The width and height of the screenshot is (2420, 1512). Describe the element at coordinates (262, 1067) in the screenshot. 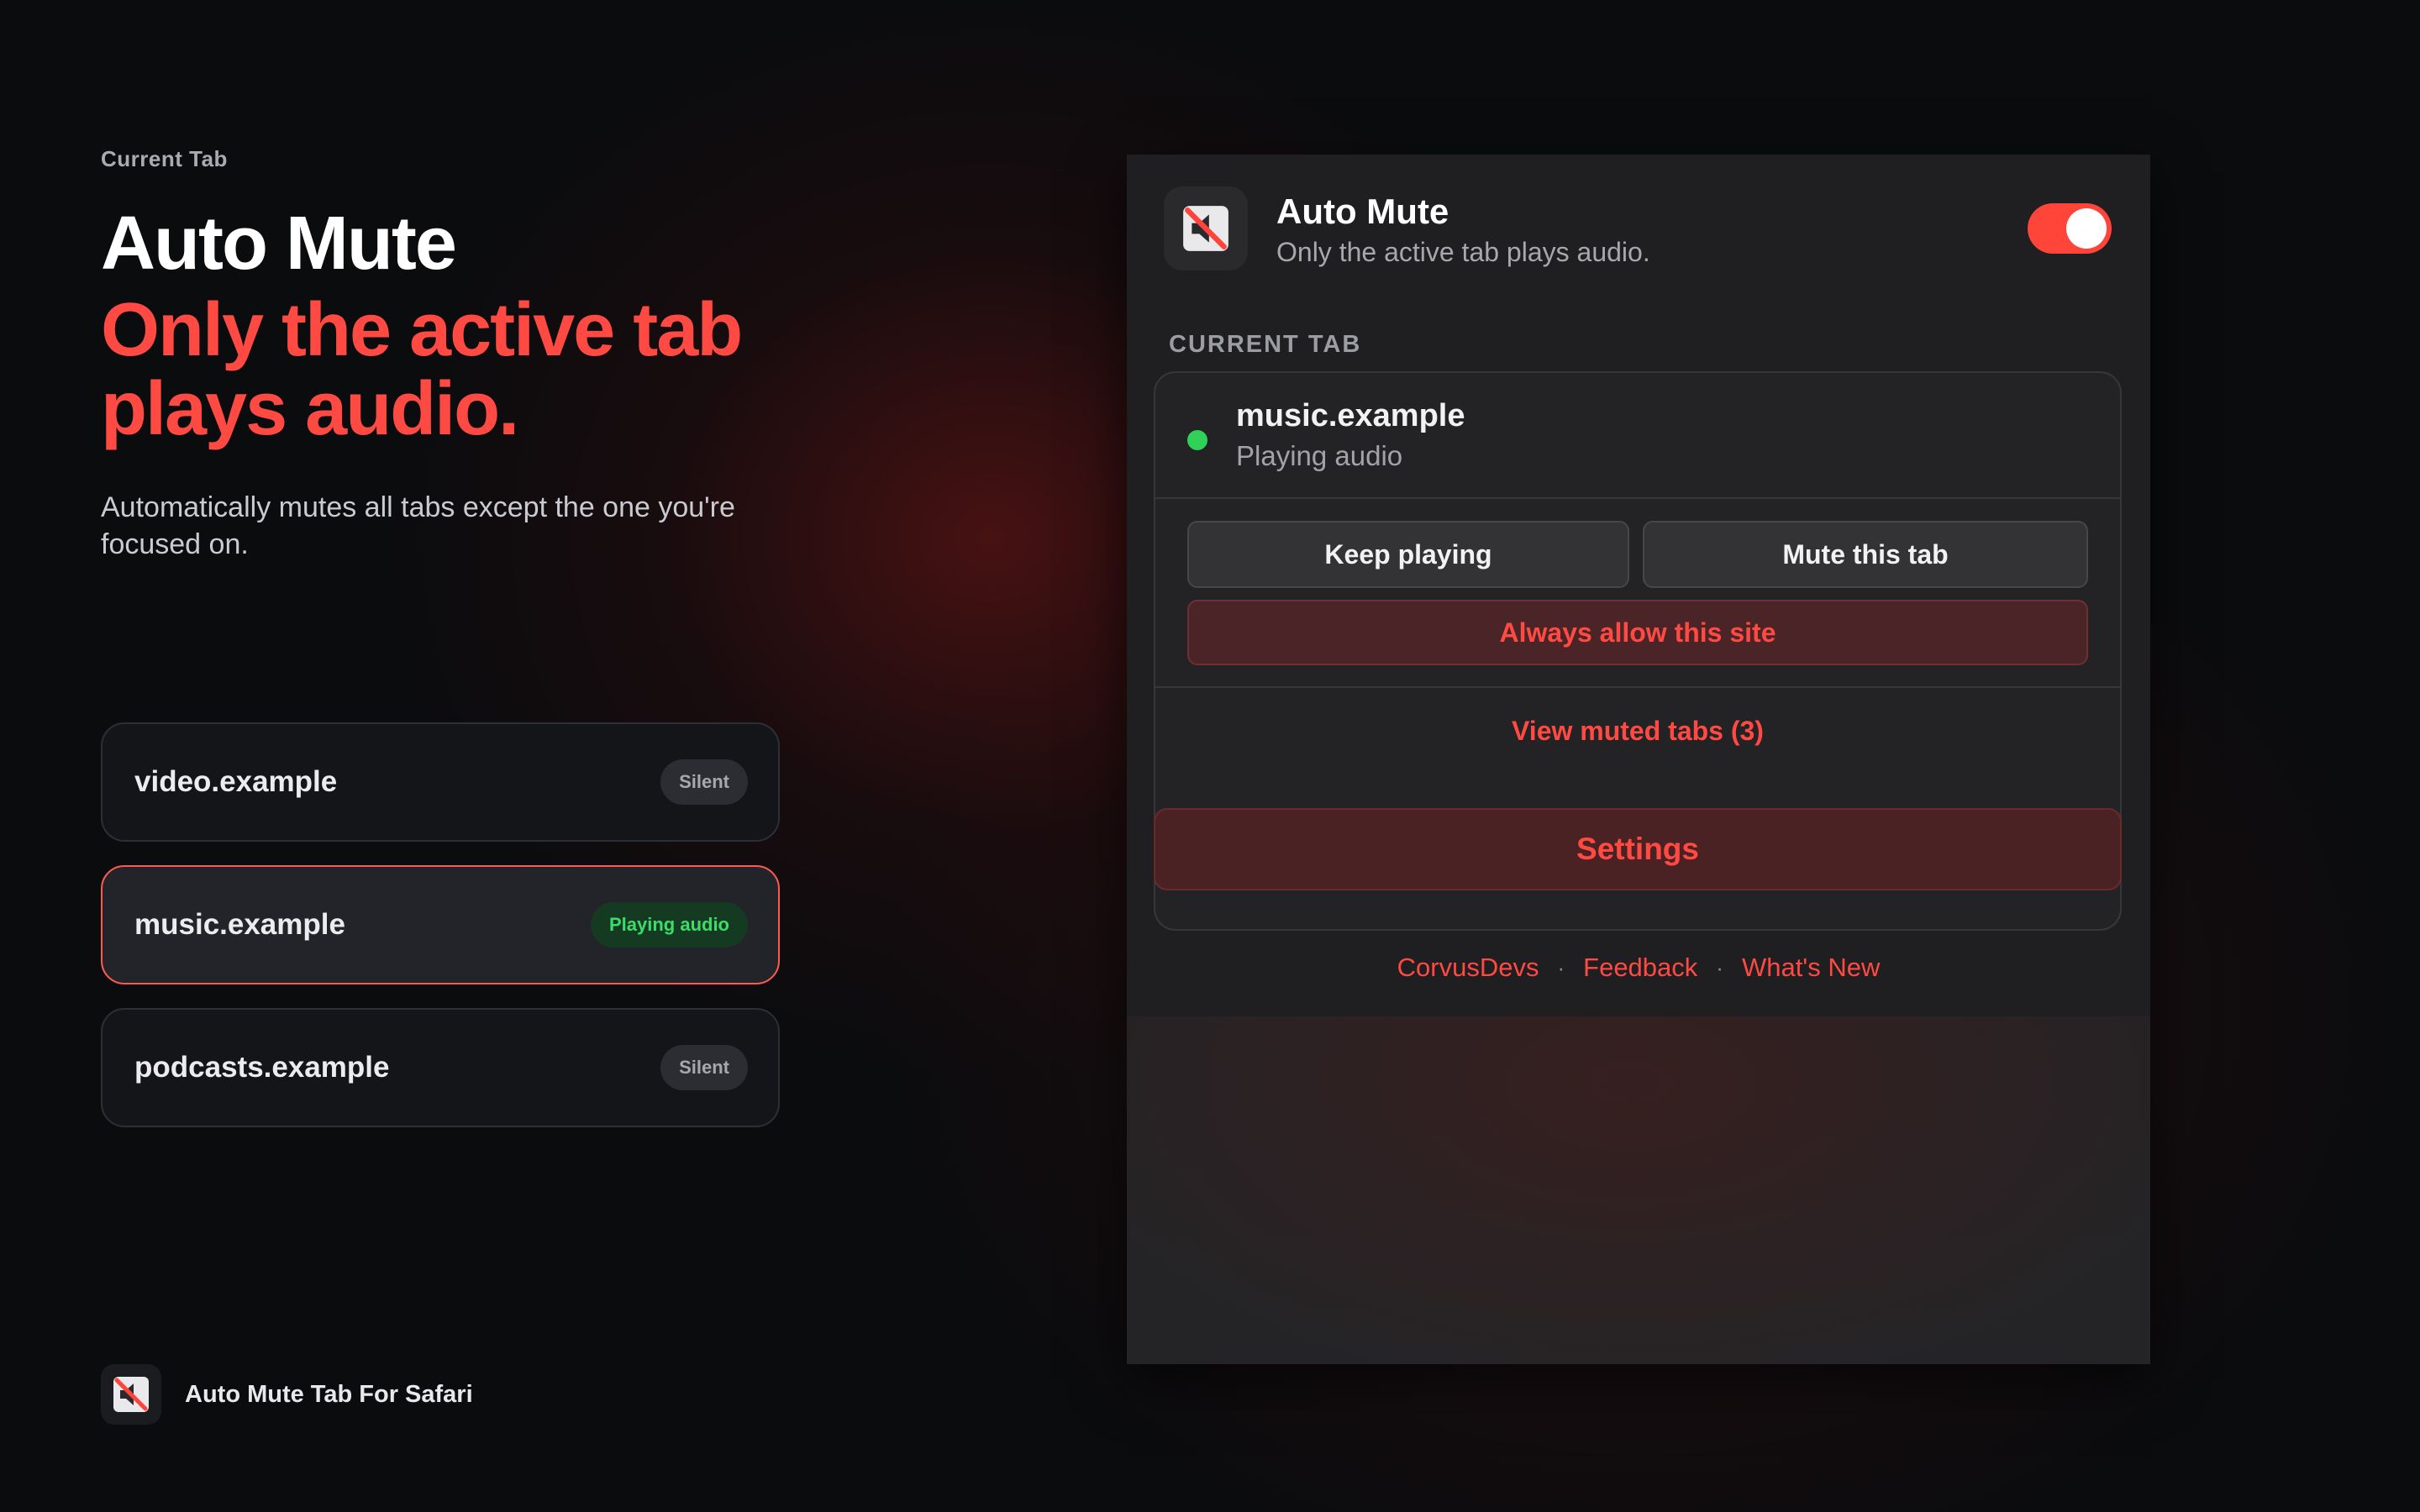

I see `site-name: podcasts.example` at that location.